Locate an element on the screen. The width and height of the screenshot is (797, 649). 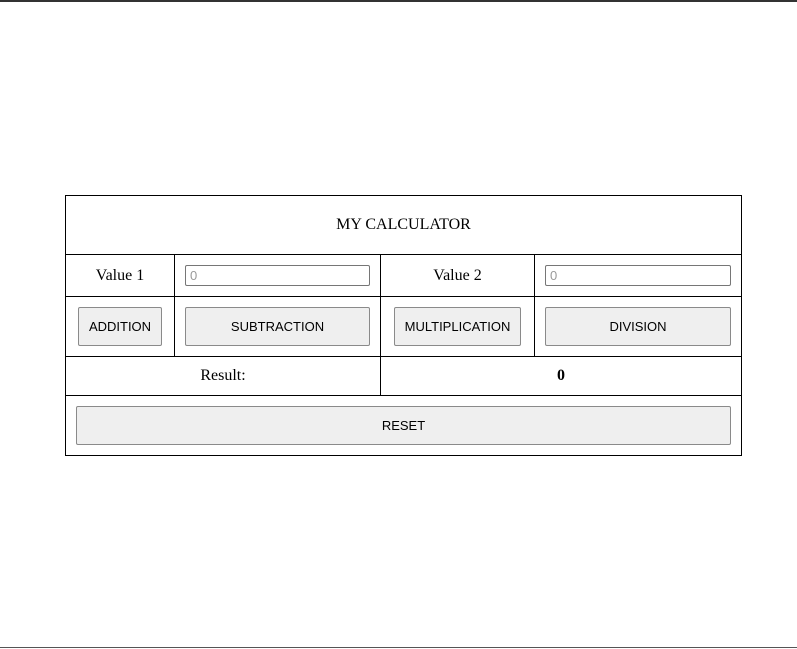
value2-cell is located at coordinates (638, 275).